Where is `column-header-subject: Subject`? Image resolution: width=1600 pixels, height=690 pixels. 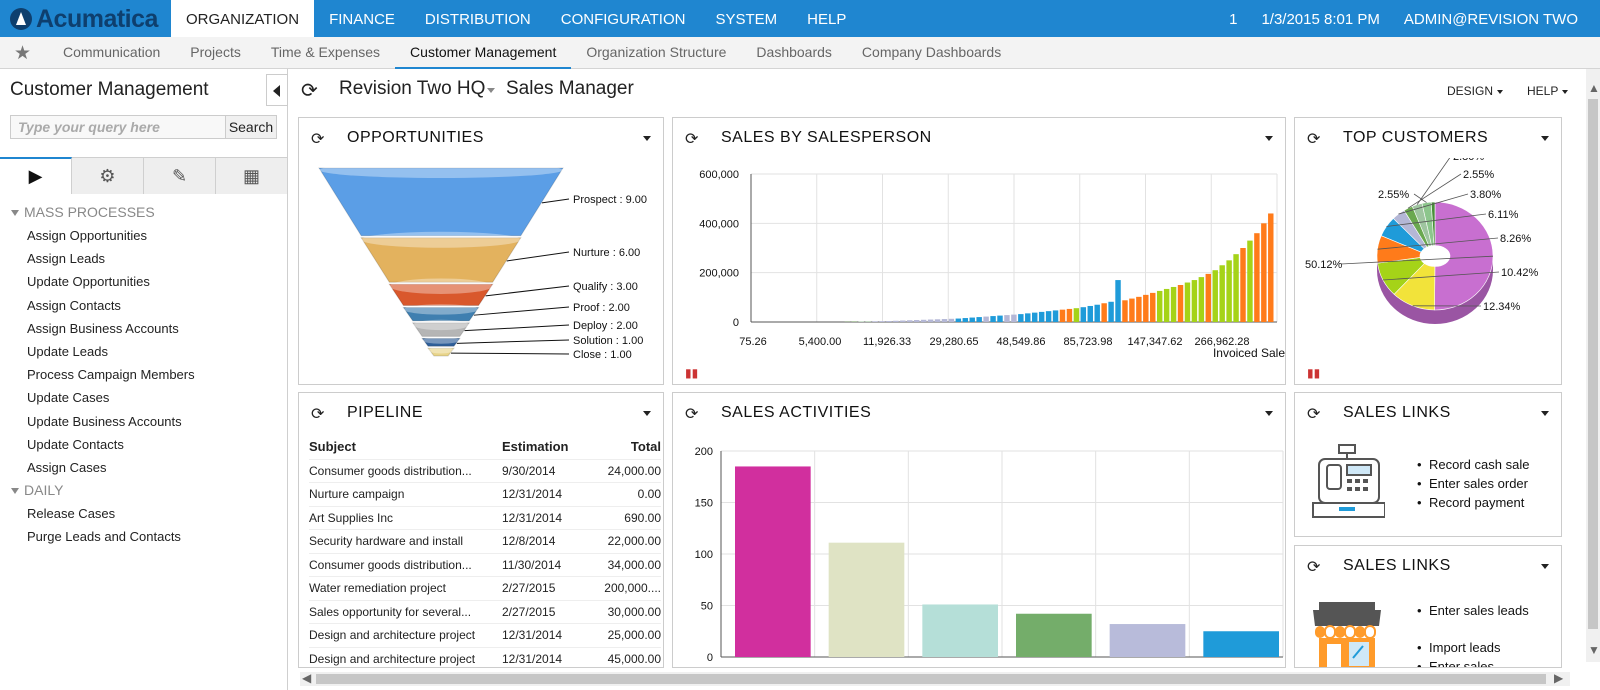 column-header-subject: Subject is located at coordinates (405, 447).